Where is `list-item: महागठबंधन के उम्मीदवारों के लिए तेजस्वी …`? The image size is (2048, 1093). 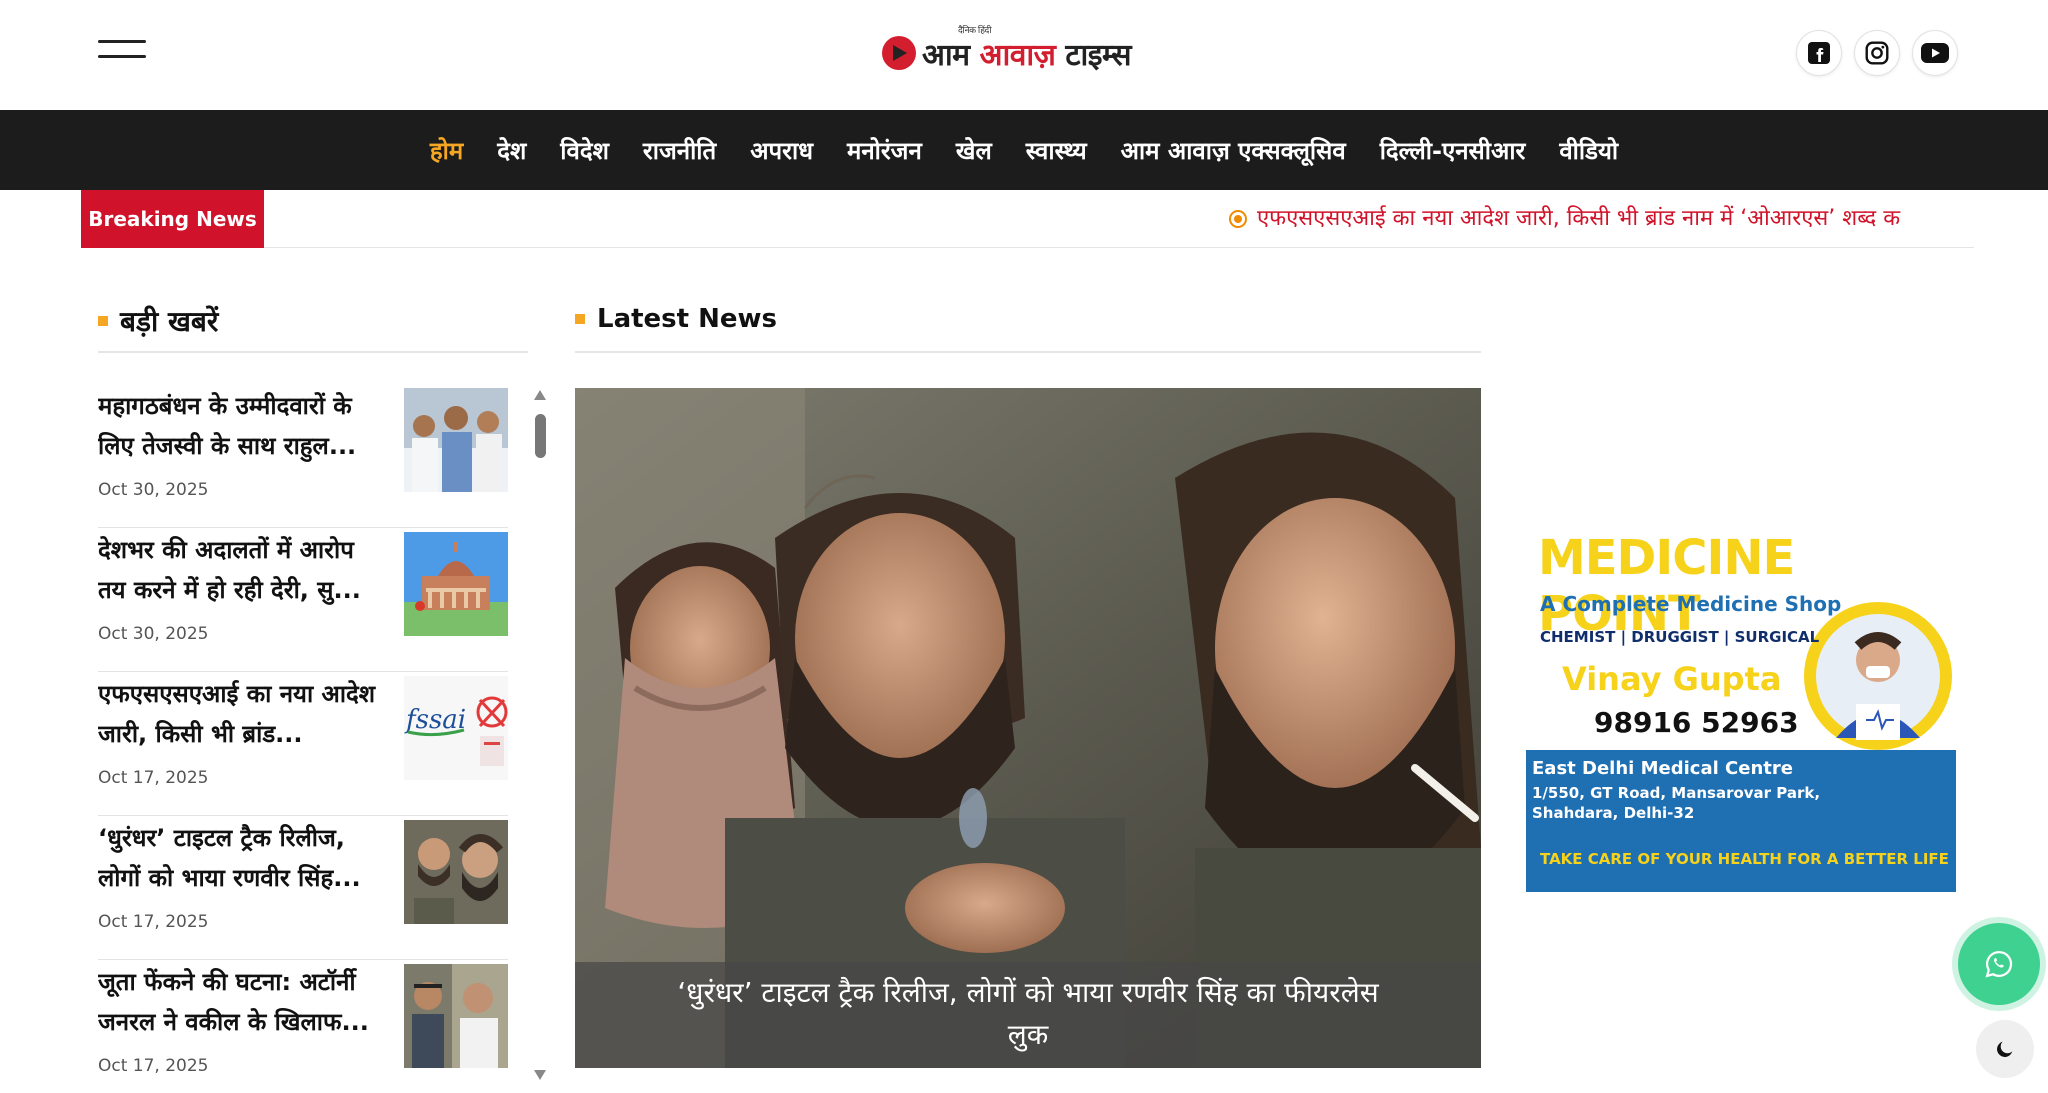
list-item: महागठबंधन के उम्मीदवारों के लिए तेजस्वी … is located at coordinates (303, 456).